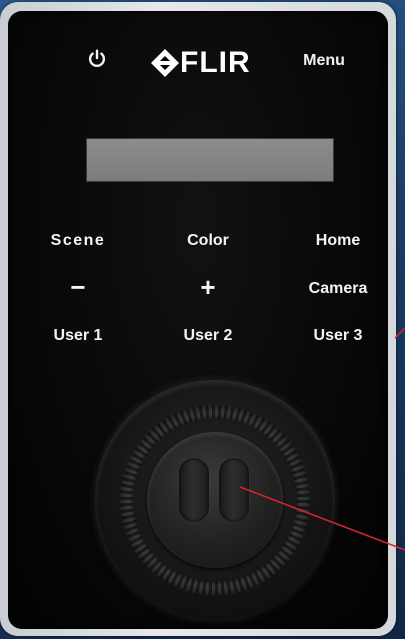 The image size is (405, 639). I want to click on camera-button: Camera, so click(338, 289).